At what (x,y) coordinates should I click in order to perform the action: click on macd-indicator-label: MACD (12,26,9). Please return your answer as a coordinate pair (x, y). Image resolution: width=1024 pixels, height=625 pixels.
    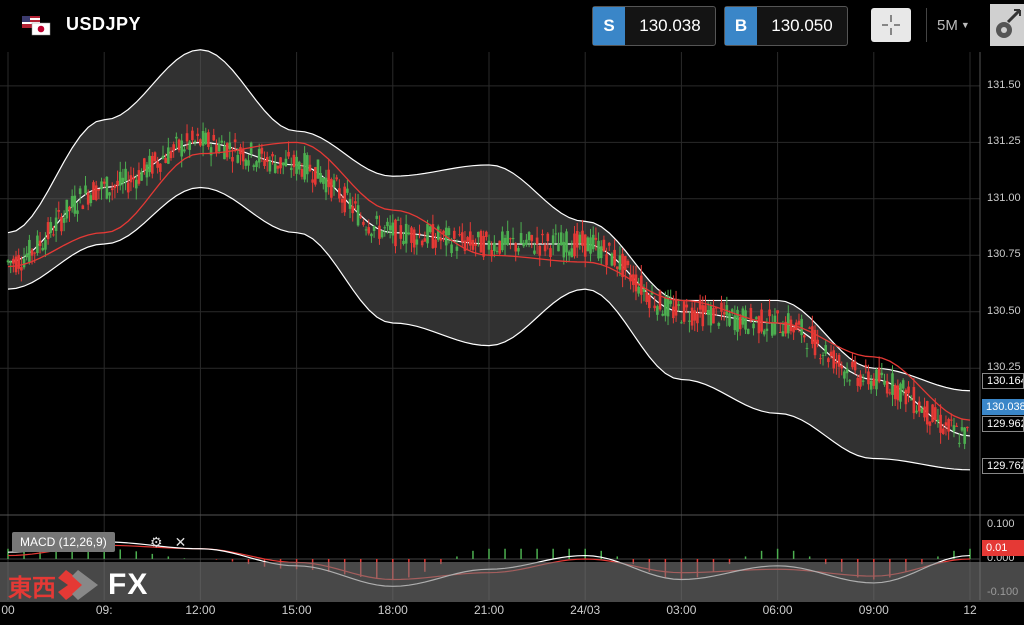
    Looking at the image, I should click on (63, 542).